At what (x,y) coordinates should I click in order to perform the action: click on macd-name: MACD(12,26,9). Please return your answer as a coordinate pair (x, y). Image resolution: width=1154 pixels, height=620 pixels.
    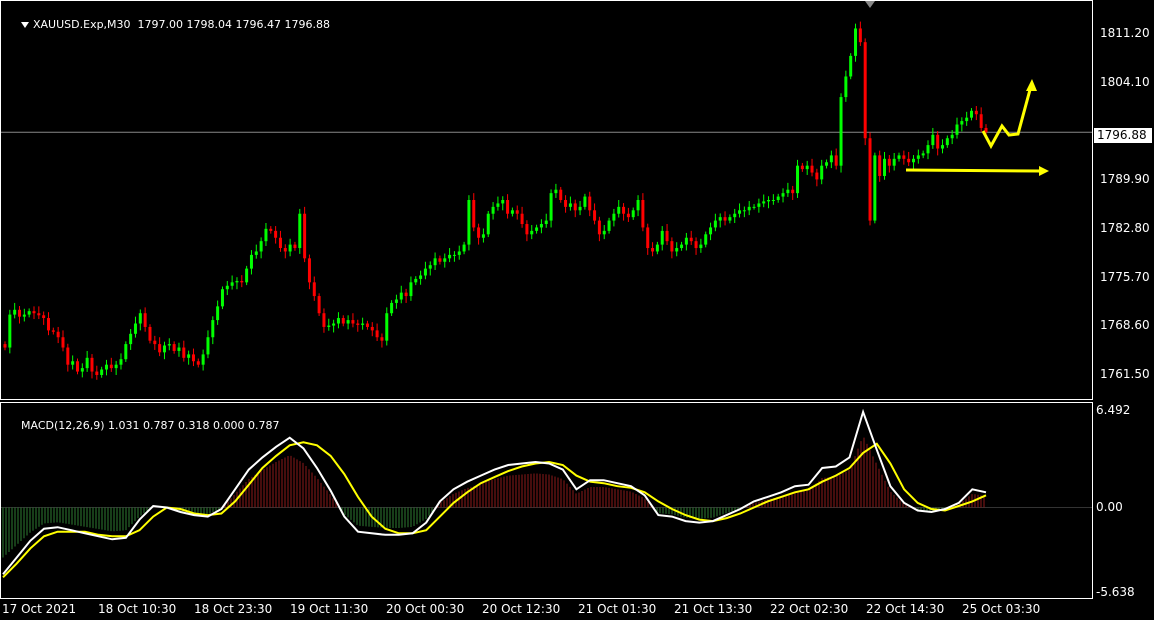
    Looking at the image, I should click on (63, 425).